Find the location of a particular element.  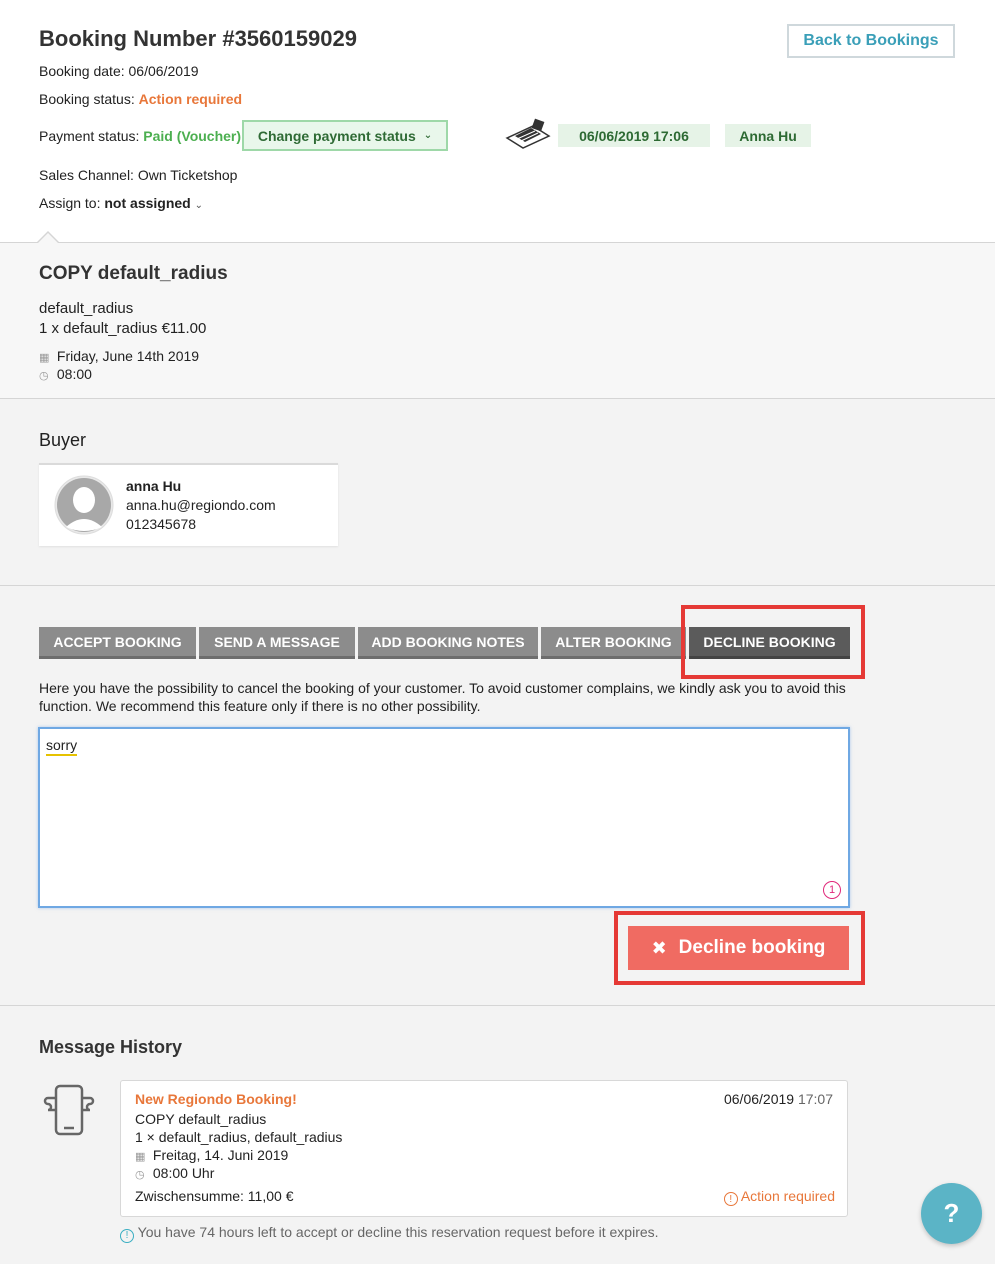

product-title: COPY default_radius is located at coordinates (133, 273).